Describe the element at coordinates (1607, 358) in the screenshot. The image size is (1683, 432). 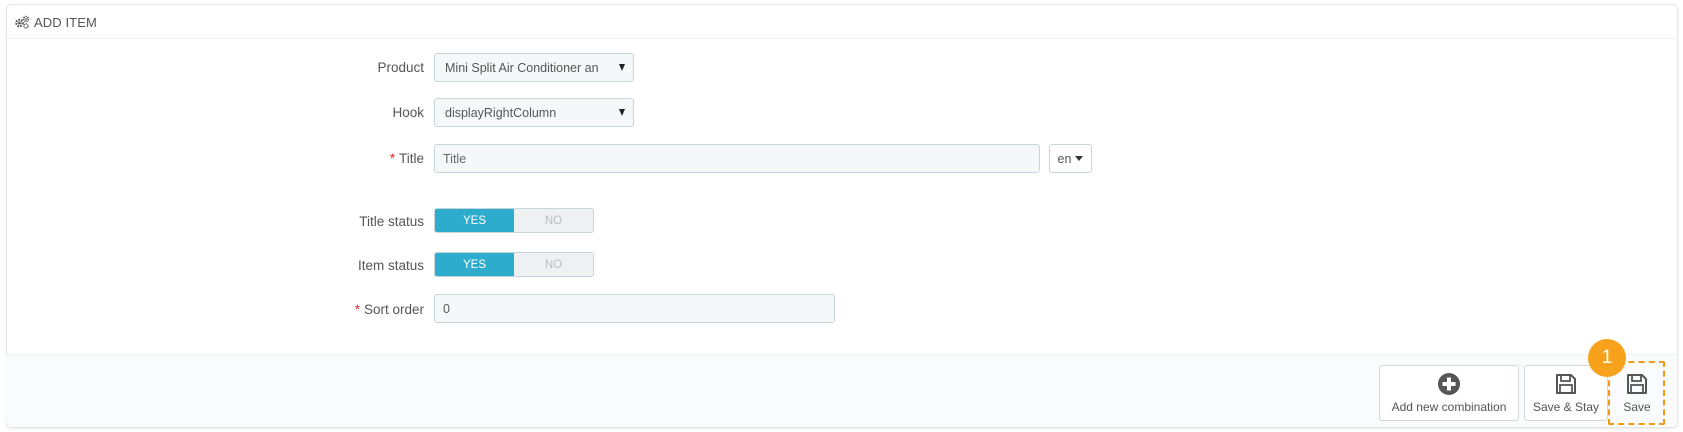
I see `step-number-badge: 1` at that location.